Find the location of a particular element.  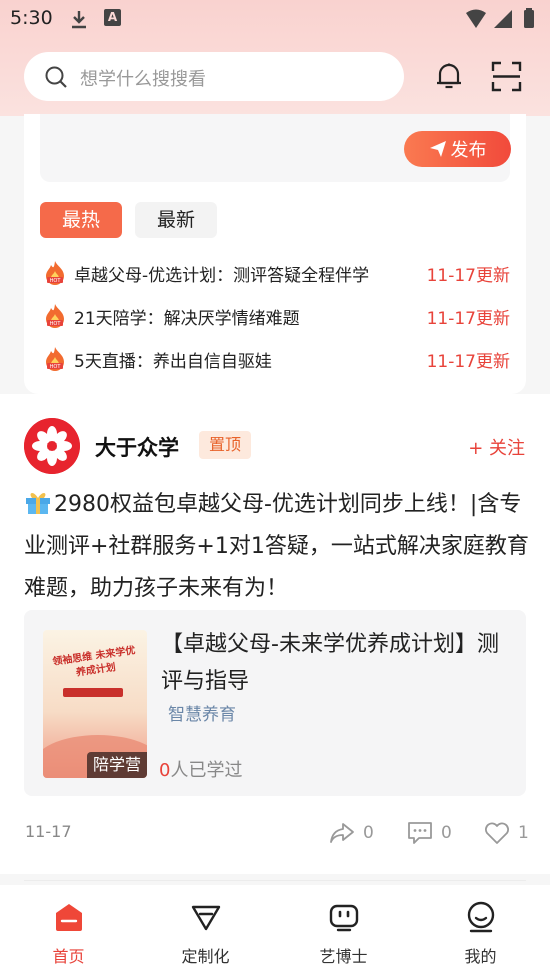

follow-button: + 关注 is located at coordinates (496, 447).